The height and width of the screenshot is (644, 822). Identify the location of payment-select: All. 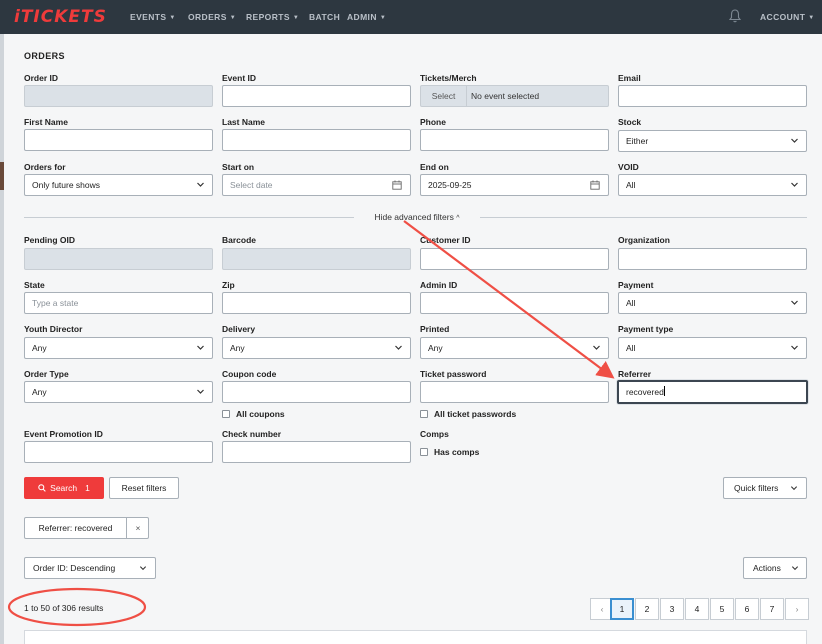
(712, 303).